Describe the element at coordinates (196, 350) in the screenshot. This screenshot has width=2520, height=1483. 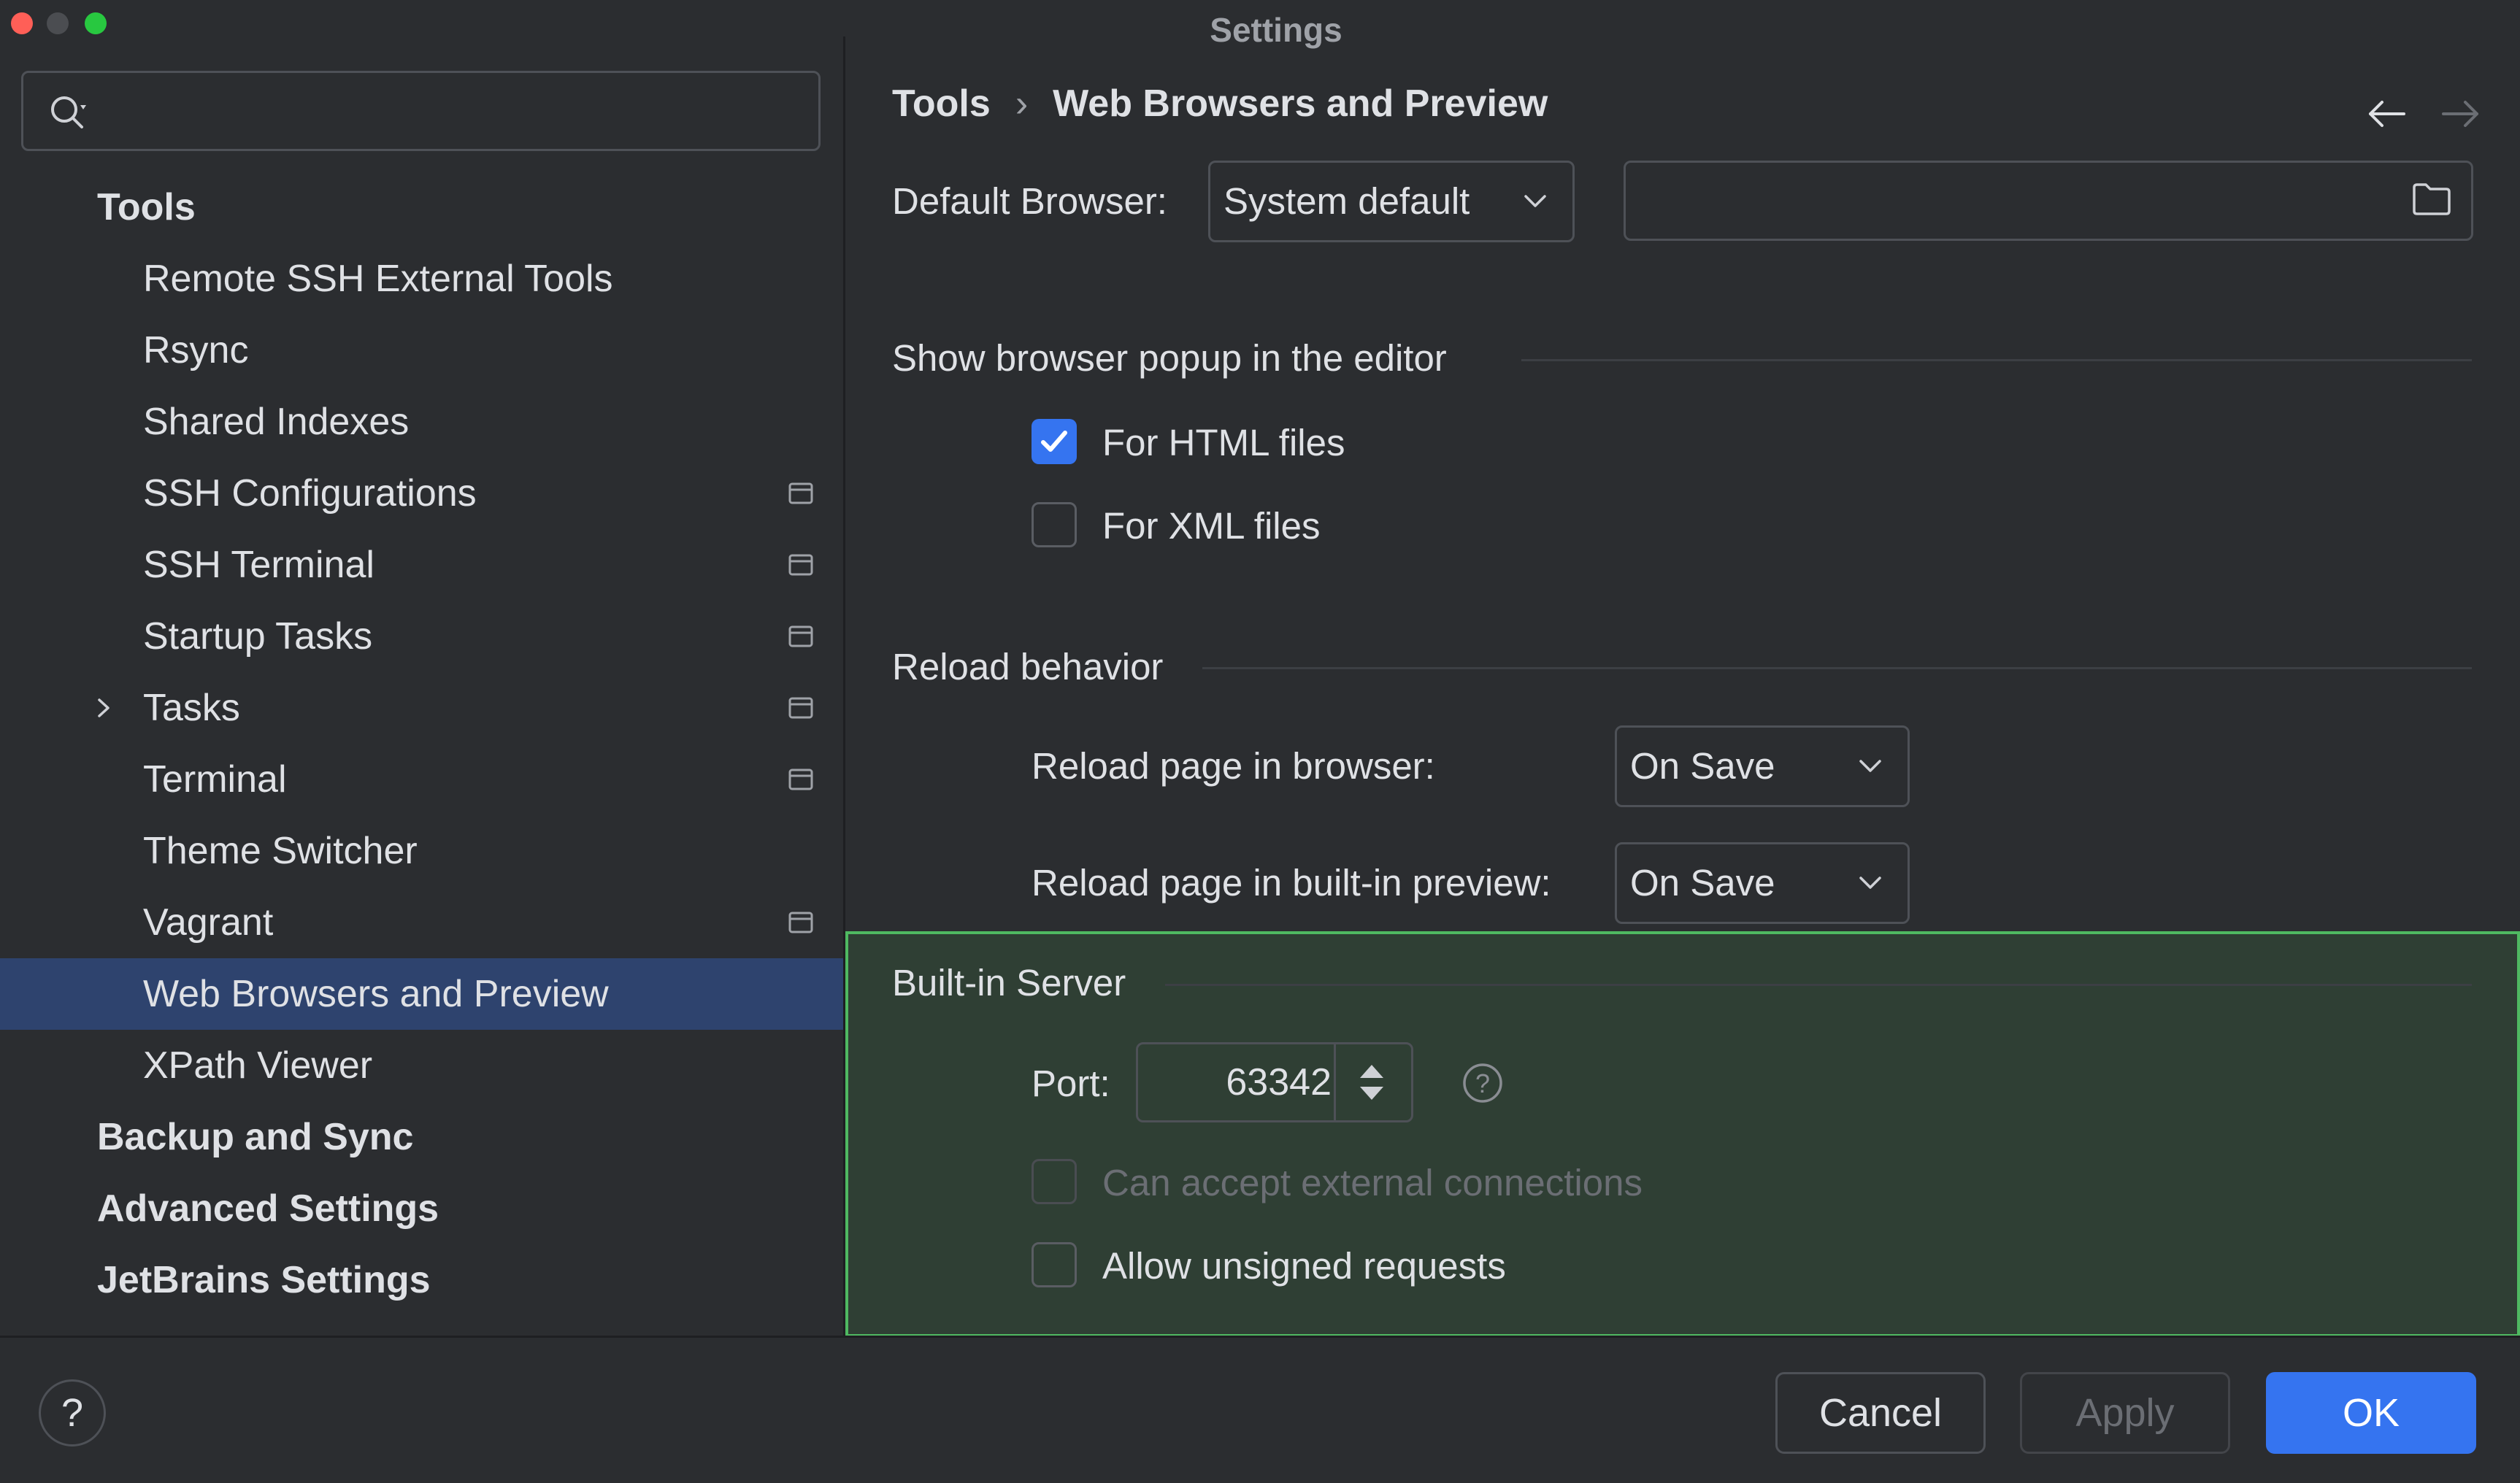
I see `sidebar-item-label: Rsync` at that location.